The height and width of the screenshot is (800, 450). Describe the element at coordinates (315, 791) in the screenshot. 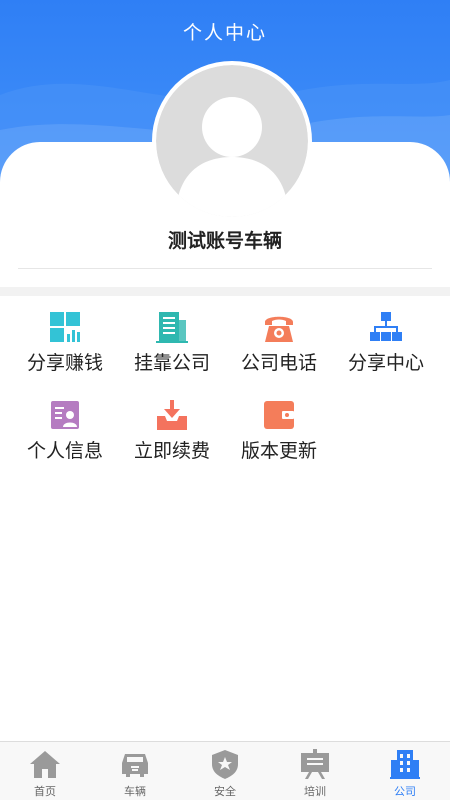

I see `tab-label: 培训` at that location.